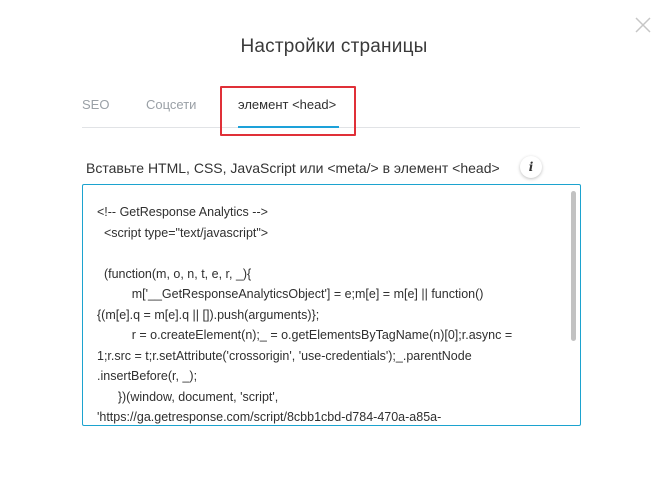 The image size is (668, 488). I want to click on code-line: (function(m, o, n, t, e, r, _){, so click(174, 273).